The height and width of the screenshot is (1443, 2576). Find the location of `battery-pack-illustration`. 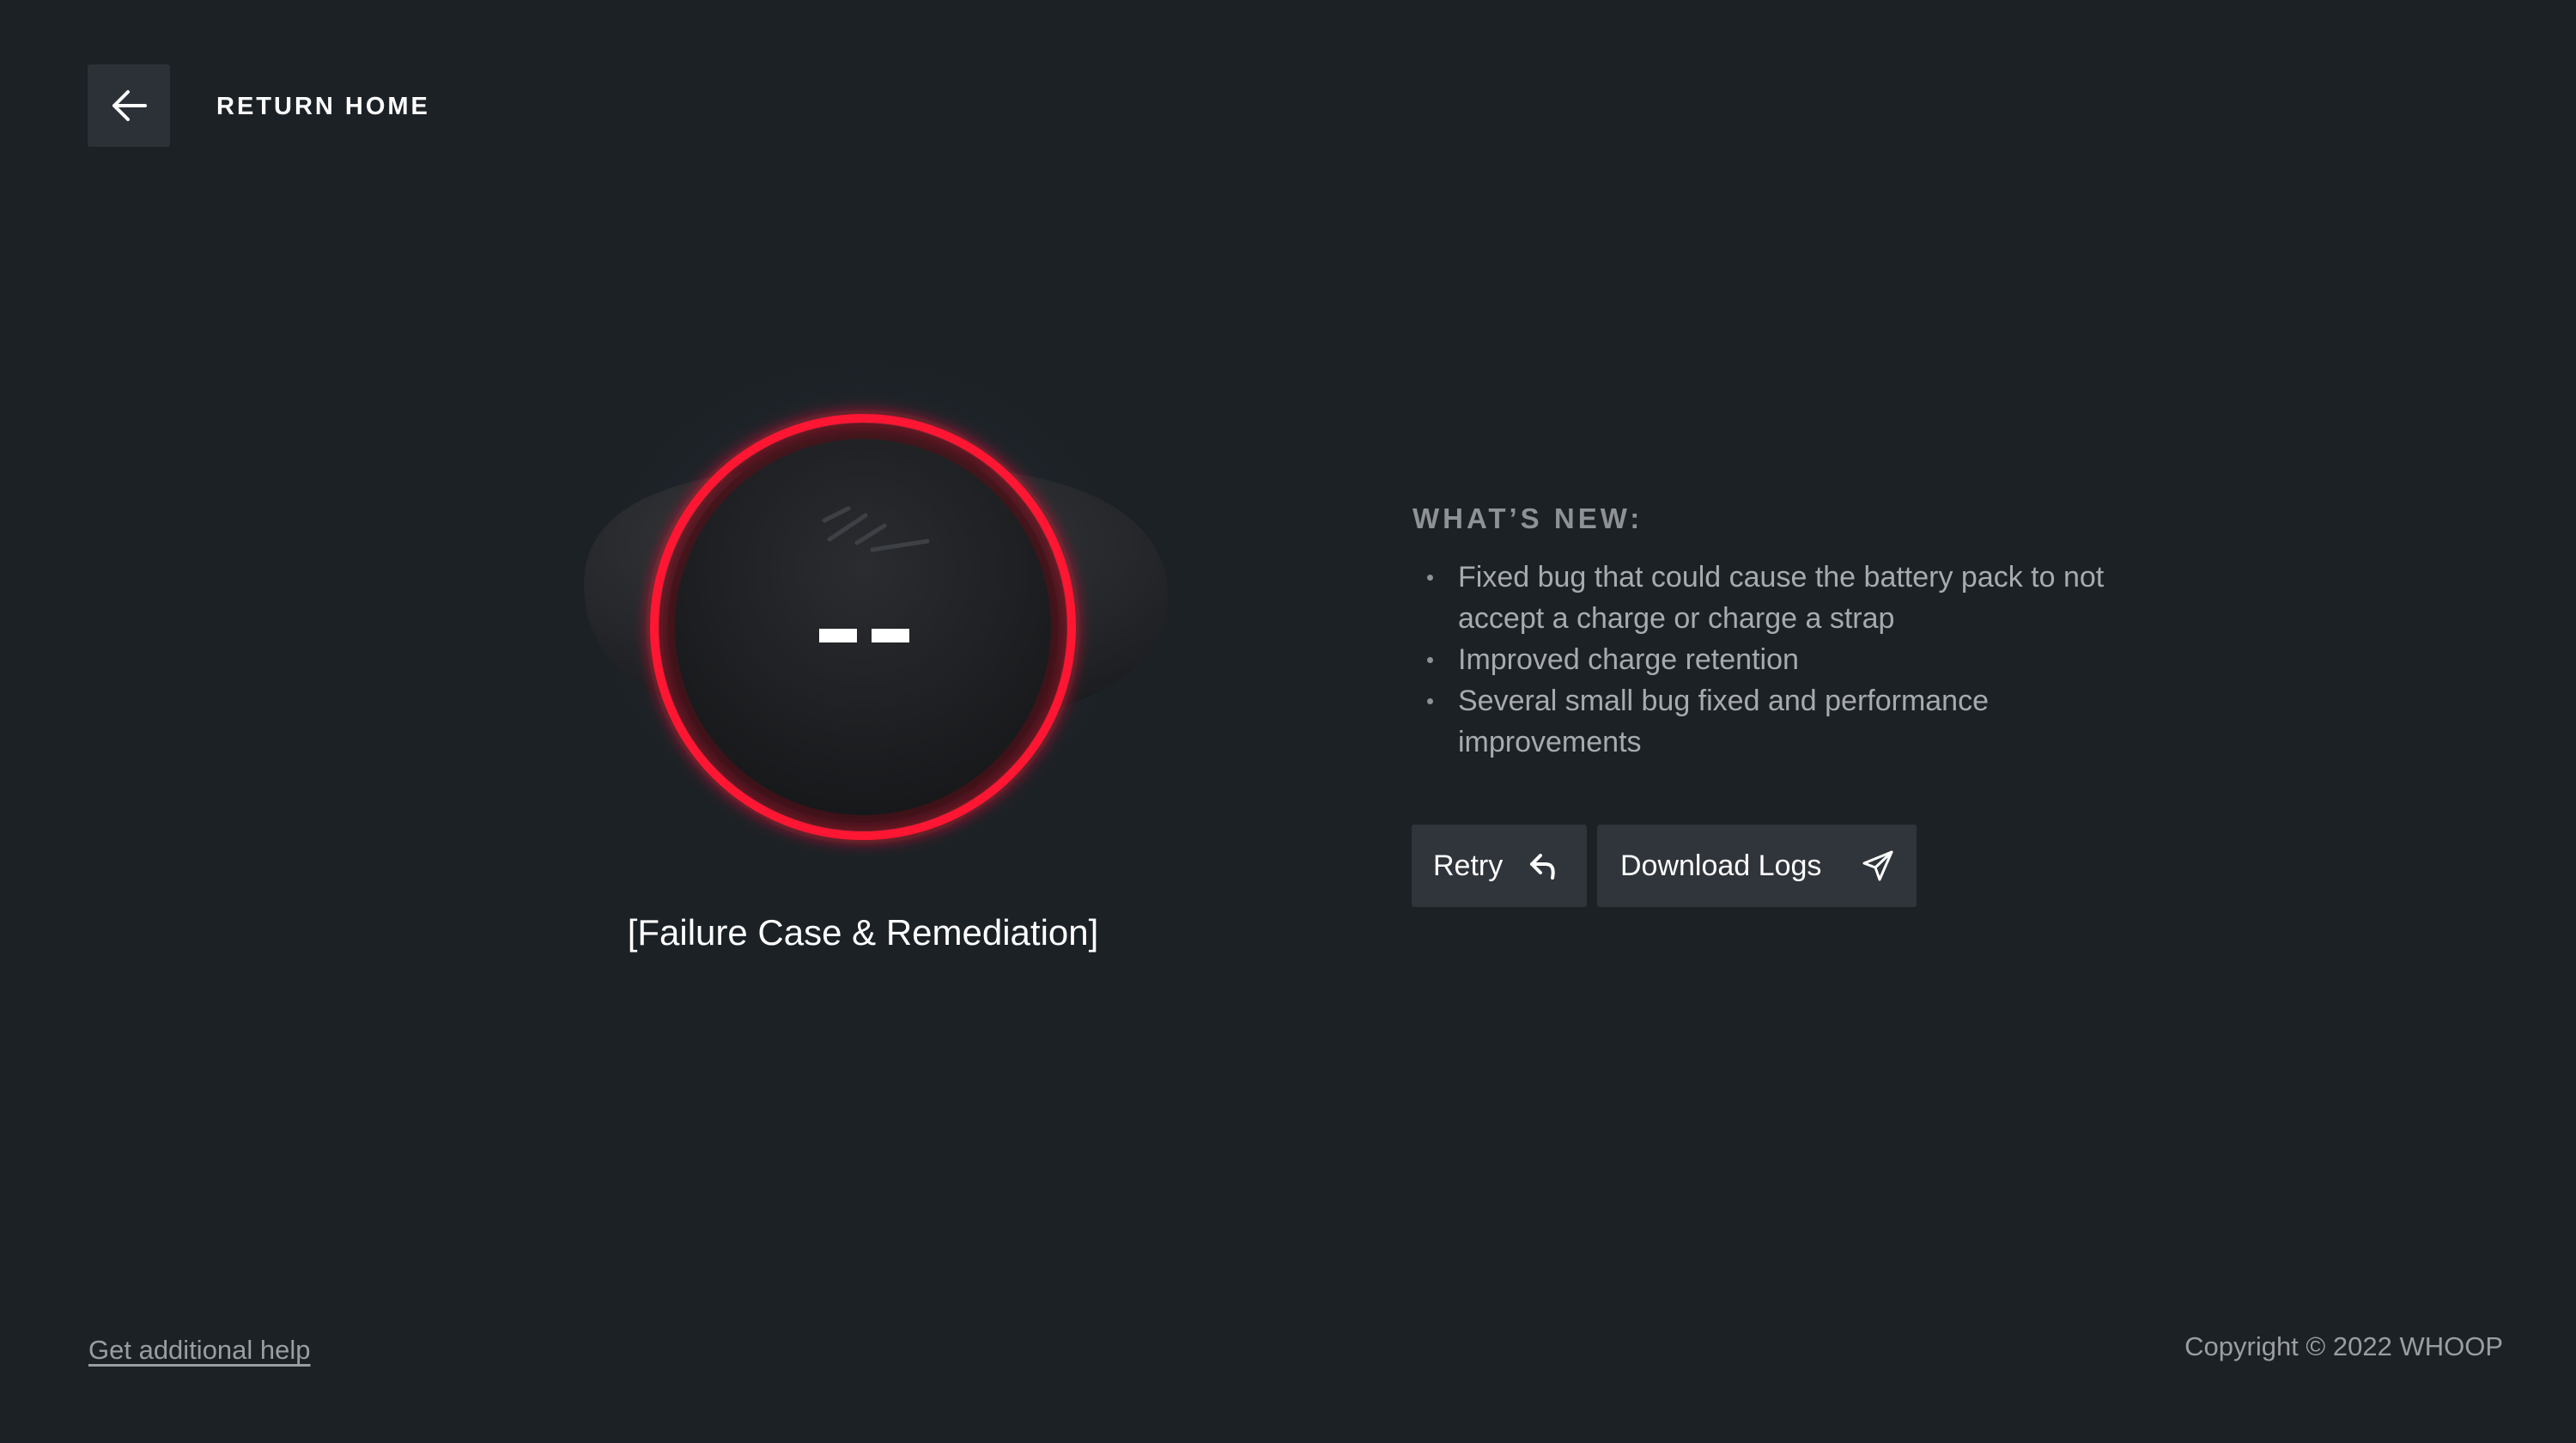

battery-pack-illustration is located at coordinates (876, 592).